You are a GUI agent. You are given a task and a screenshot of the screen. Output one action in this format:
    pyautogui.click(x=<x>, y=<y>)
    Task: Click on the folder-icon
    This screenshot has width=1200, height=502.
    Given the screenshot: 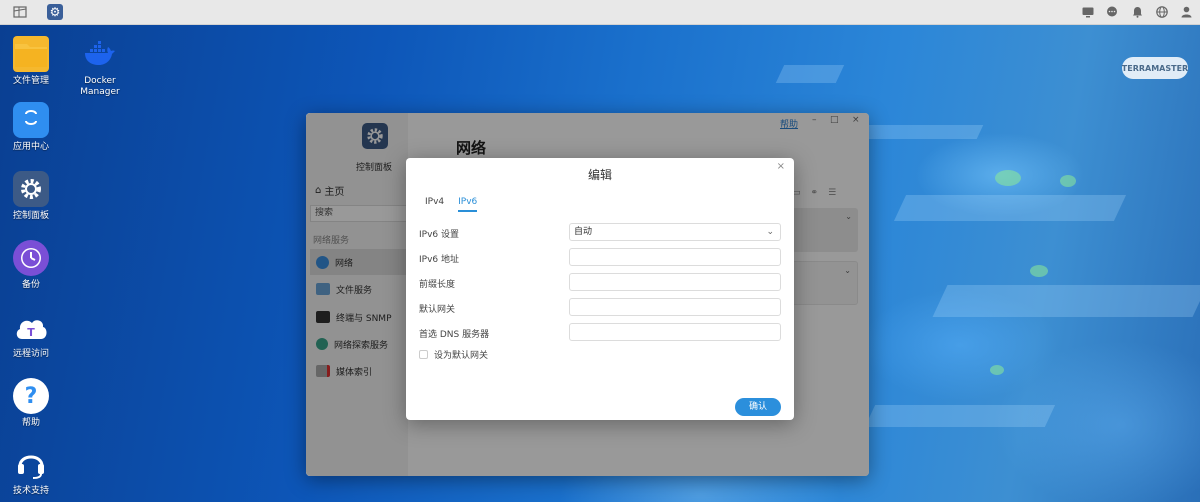 What is the action you would take?
    pyautogui.click(x=31, y=54)
    